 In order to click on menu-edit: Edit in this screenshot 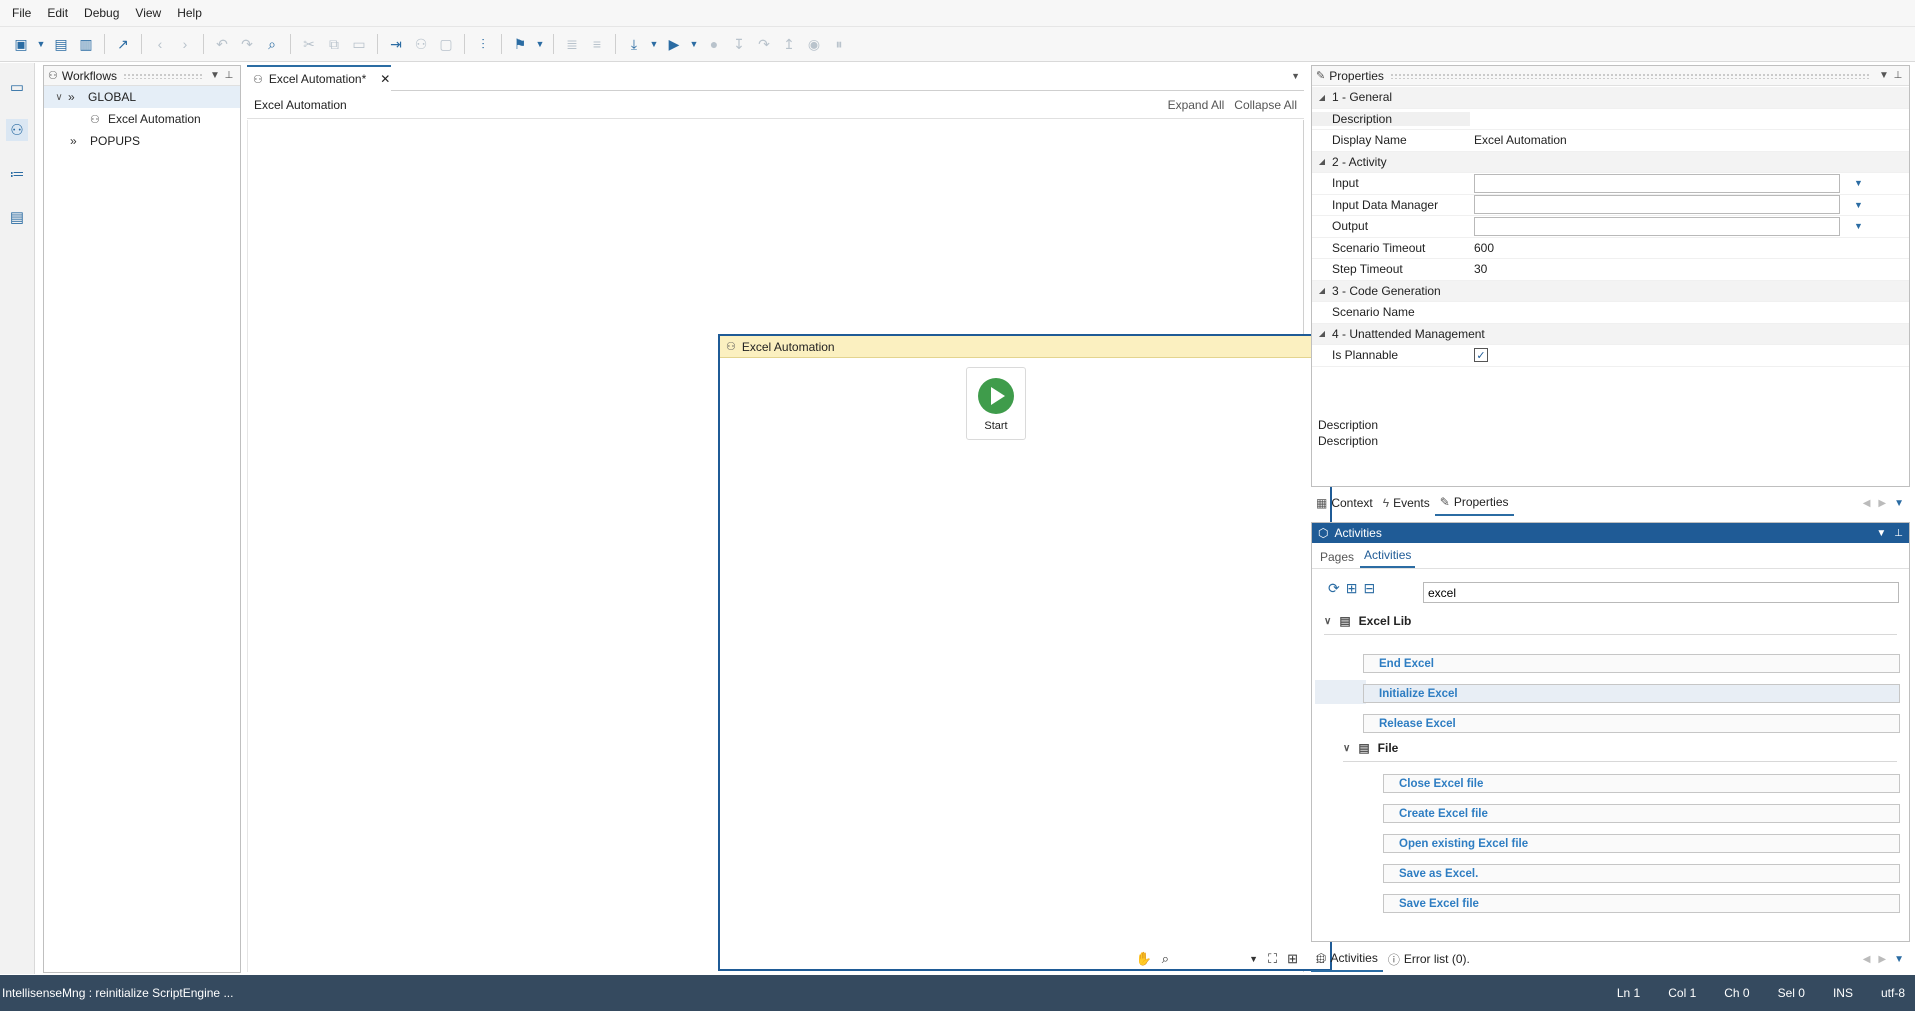, I will do `click(57, 13)`.